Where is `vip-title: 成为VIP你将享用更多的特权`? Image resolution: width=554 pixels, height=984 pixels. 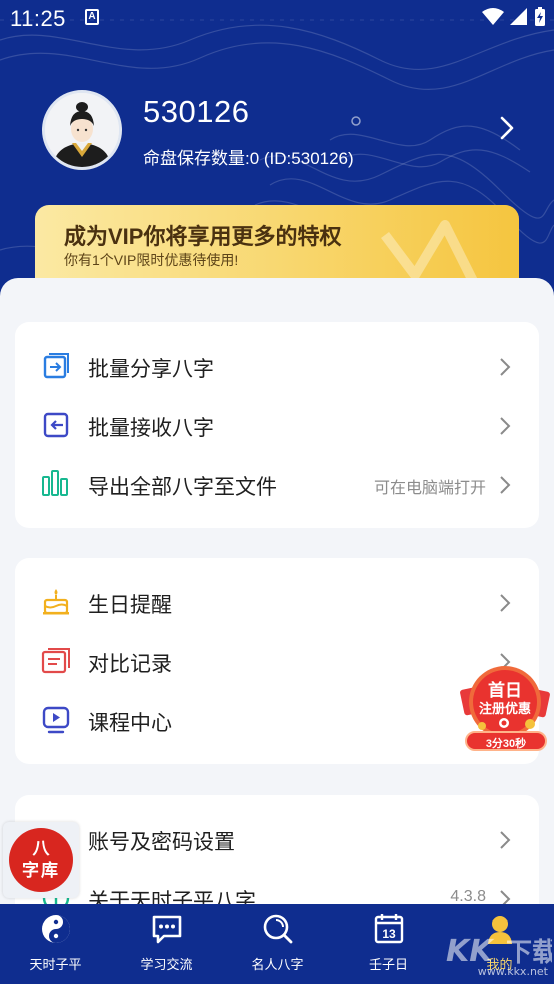
vip-title: 成为VIP你将享用更多的特权 is located at coordinates (203, 236).